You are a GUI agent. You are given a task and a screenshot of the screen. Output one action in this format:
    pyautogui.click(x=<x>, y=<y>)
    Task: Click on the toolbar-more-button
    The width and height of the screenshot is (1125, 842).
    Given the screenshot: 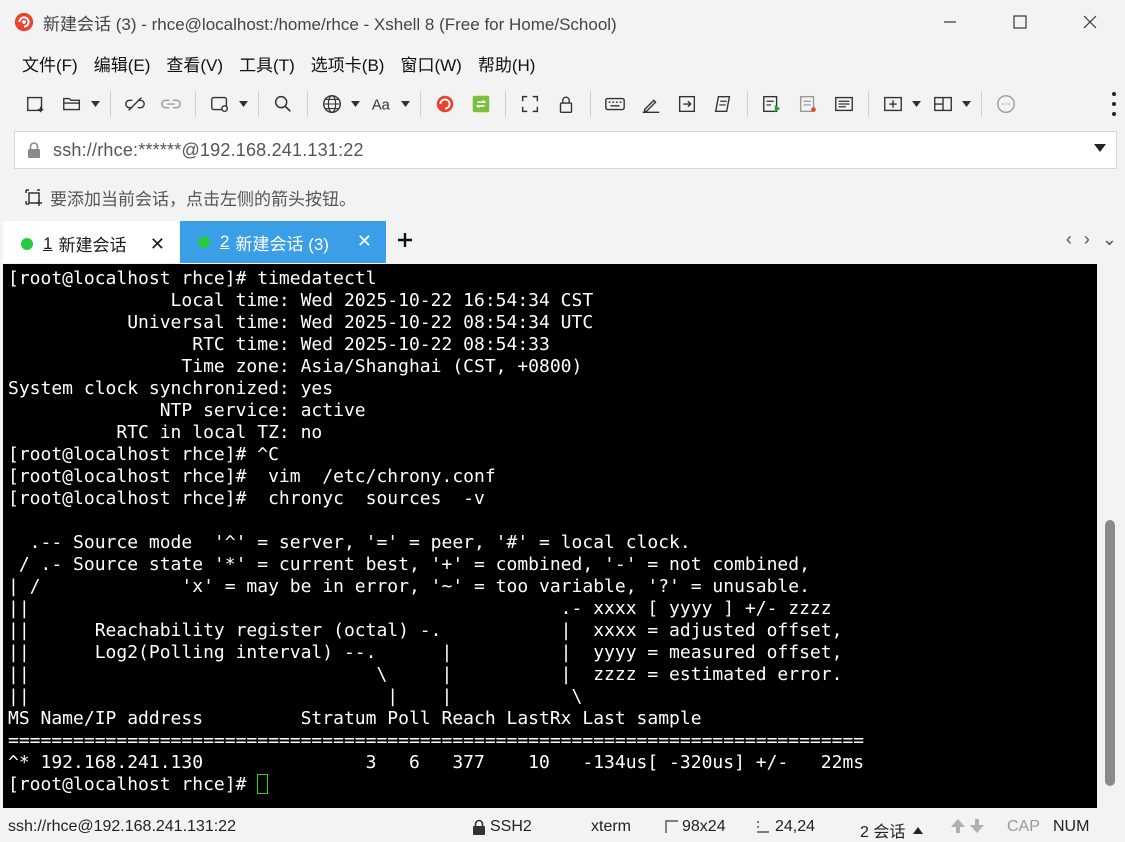 What is the action you would take?
    pyautogui.click(x=1114, y=104)
    